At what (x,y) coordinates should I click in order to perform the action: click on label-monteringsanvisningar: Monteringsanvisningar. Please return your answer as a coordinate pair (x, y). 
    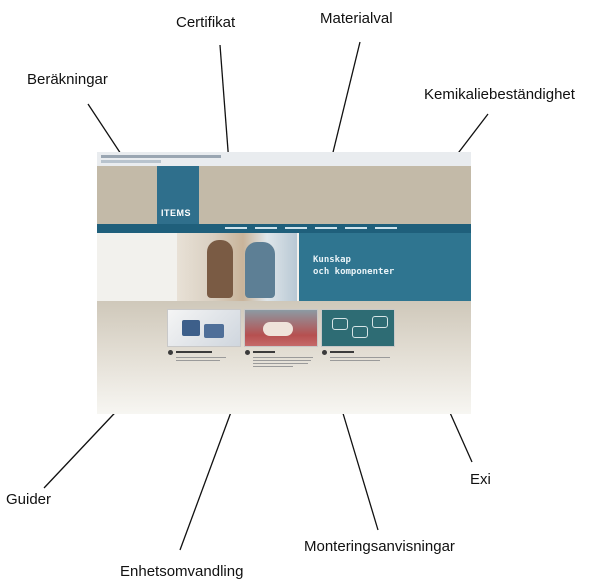
    Looking at the image, I should click on (379, 546).